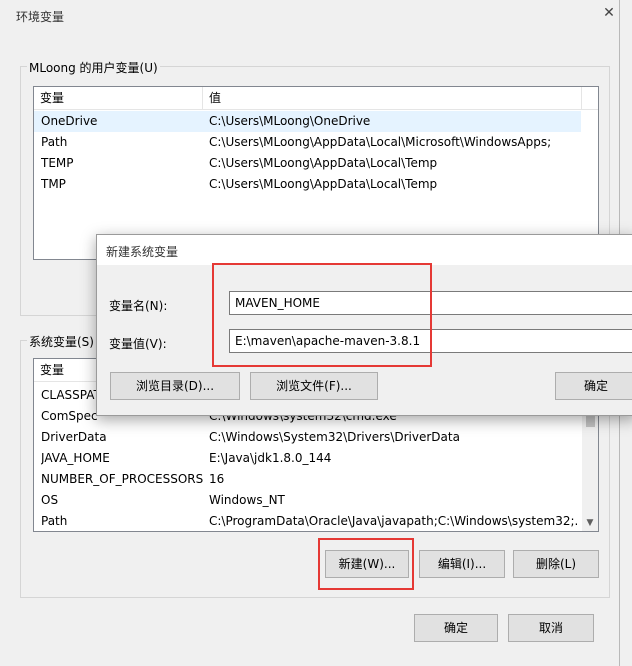 This screenshot has height=666, width=632. Describe the element at coordinates (138, 306) in the screenshot. I see `variable-name-label: 变量名(N):` at that location.